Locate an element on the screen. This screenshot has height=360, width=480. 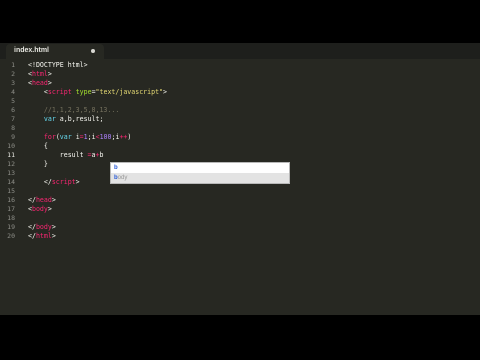
code-line: 19 </body> is located at coordinates (240, 227).